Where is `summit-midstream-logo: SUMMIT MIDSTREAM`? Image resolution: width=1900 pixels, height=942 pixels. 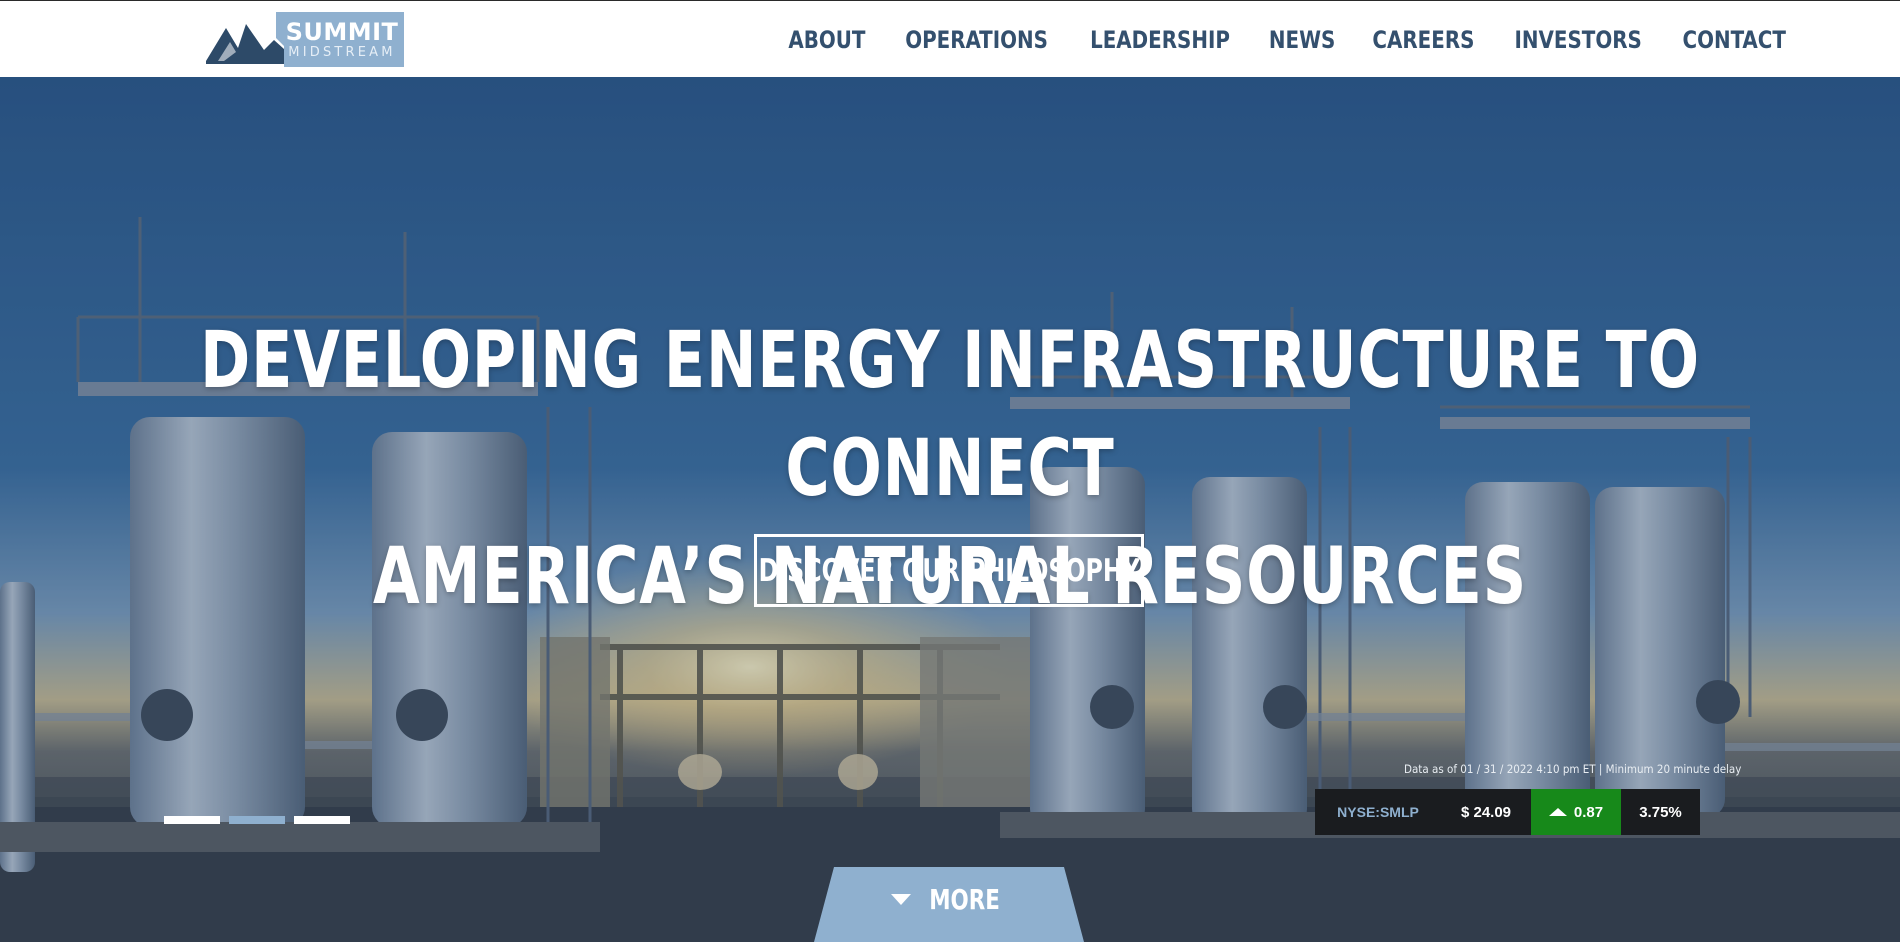
summit-midstream-logo: SUMMIT MIDSTREAM is located at coordinates (304, 39).